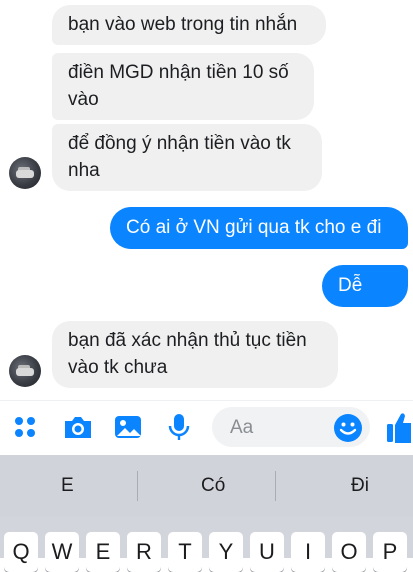  Describe the element at coordinates (226, 552) in the screenshot. I see `key-y: Y` at that location.